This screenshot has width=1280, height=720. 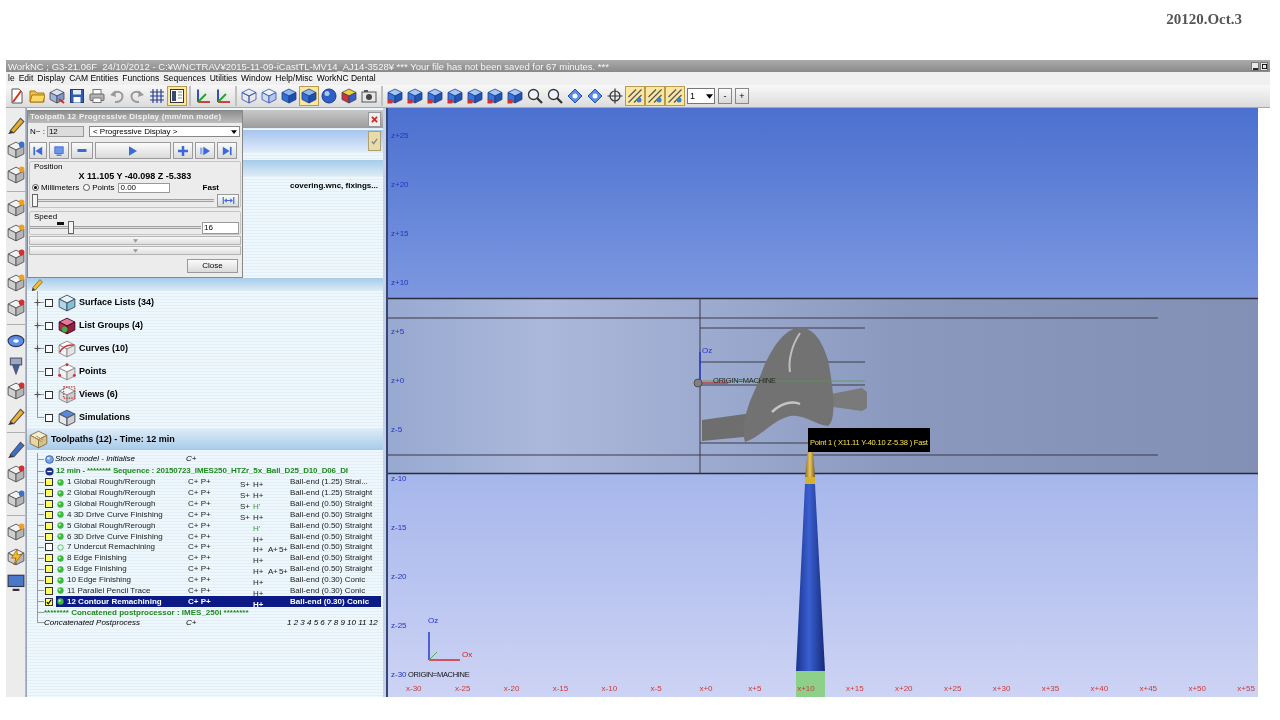 What do you see at coordinates (59, 150) in the screenshot?
I see `previous-button` at bounding box center [59, 150].